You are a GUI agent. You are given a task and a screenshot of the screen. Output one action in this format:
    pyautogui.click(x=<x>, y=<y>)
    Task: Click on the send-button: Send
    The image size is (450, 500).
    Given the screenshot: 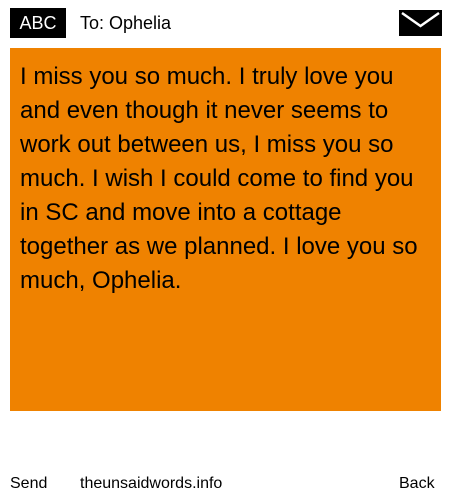 What is the action you would take?
    pyautogui.click(x=28, y=484)
    